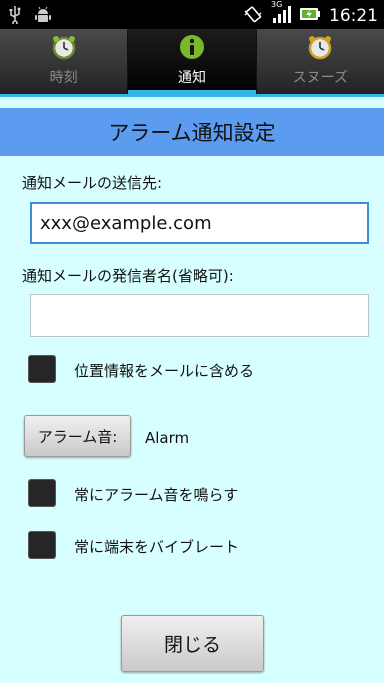  Describe the element at coordinates (15, 17) in the screenshot. I see `usb-icon` at that location.